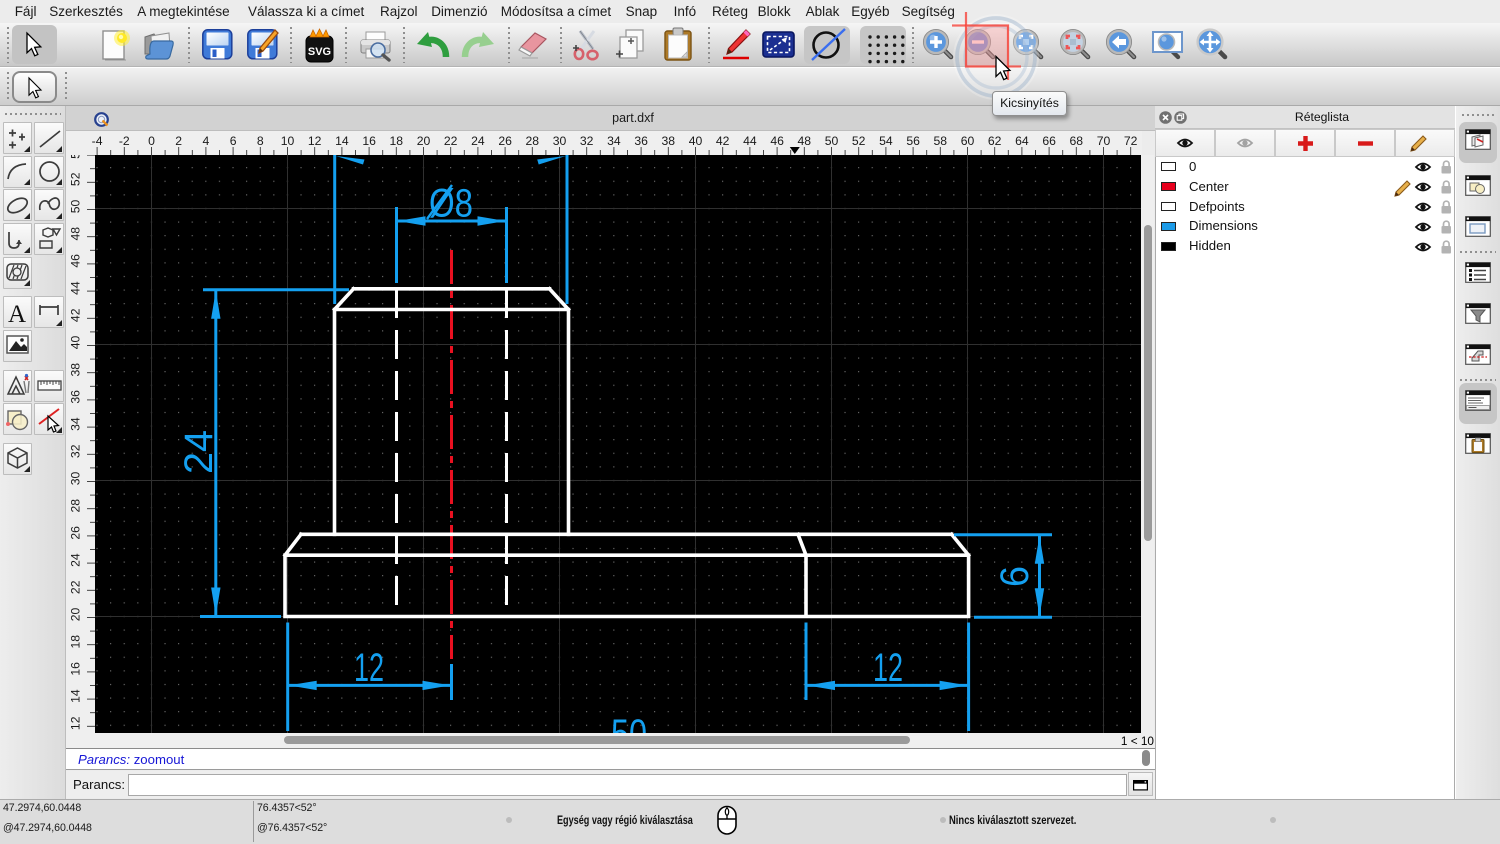 This screenshot has width=1500, height=844. Describe the element at coordinates (288, 141) in the screenshot. I see `svg-text: 10` at that location.